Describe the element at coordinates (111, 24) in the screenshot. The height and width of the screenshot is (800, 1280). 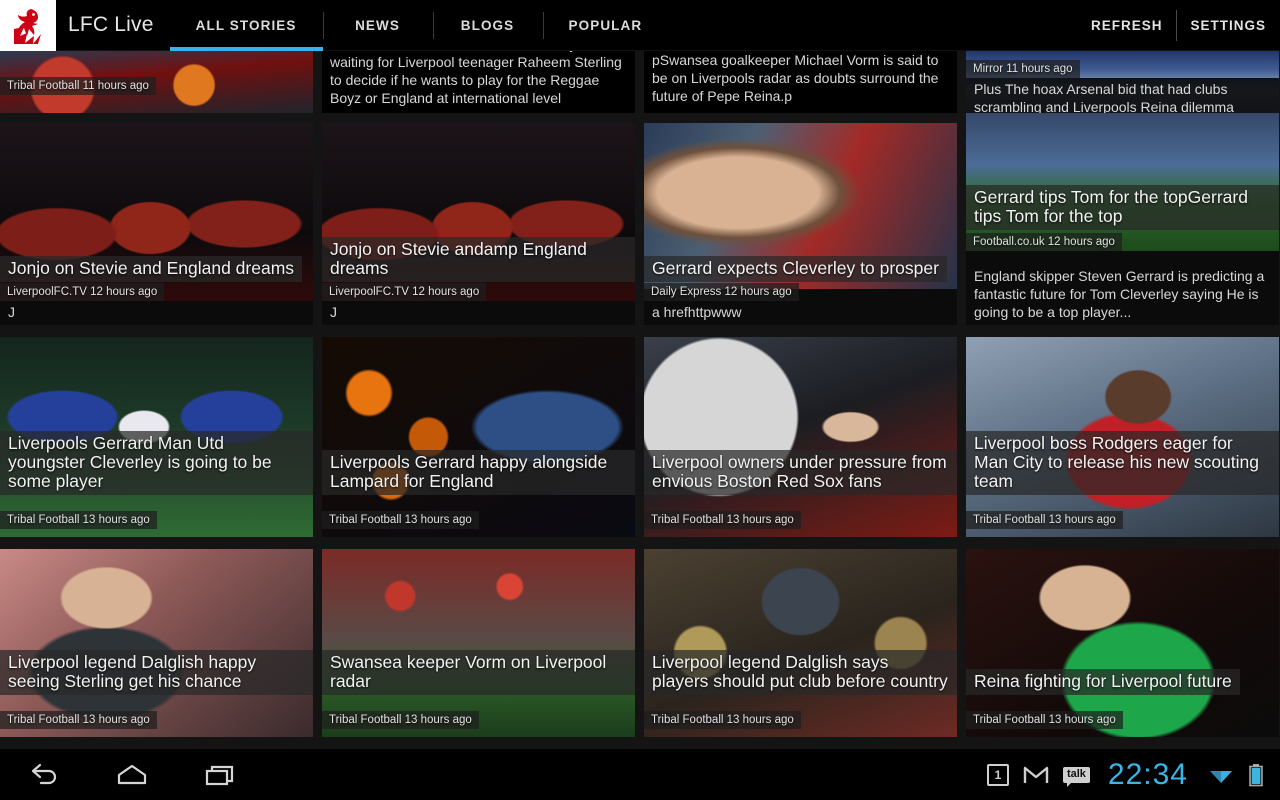
I see `app-title: LFC Live` at that location.